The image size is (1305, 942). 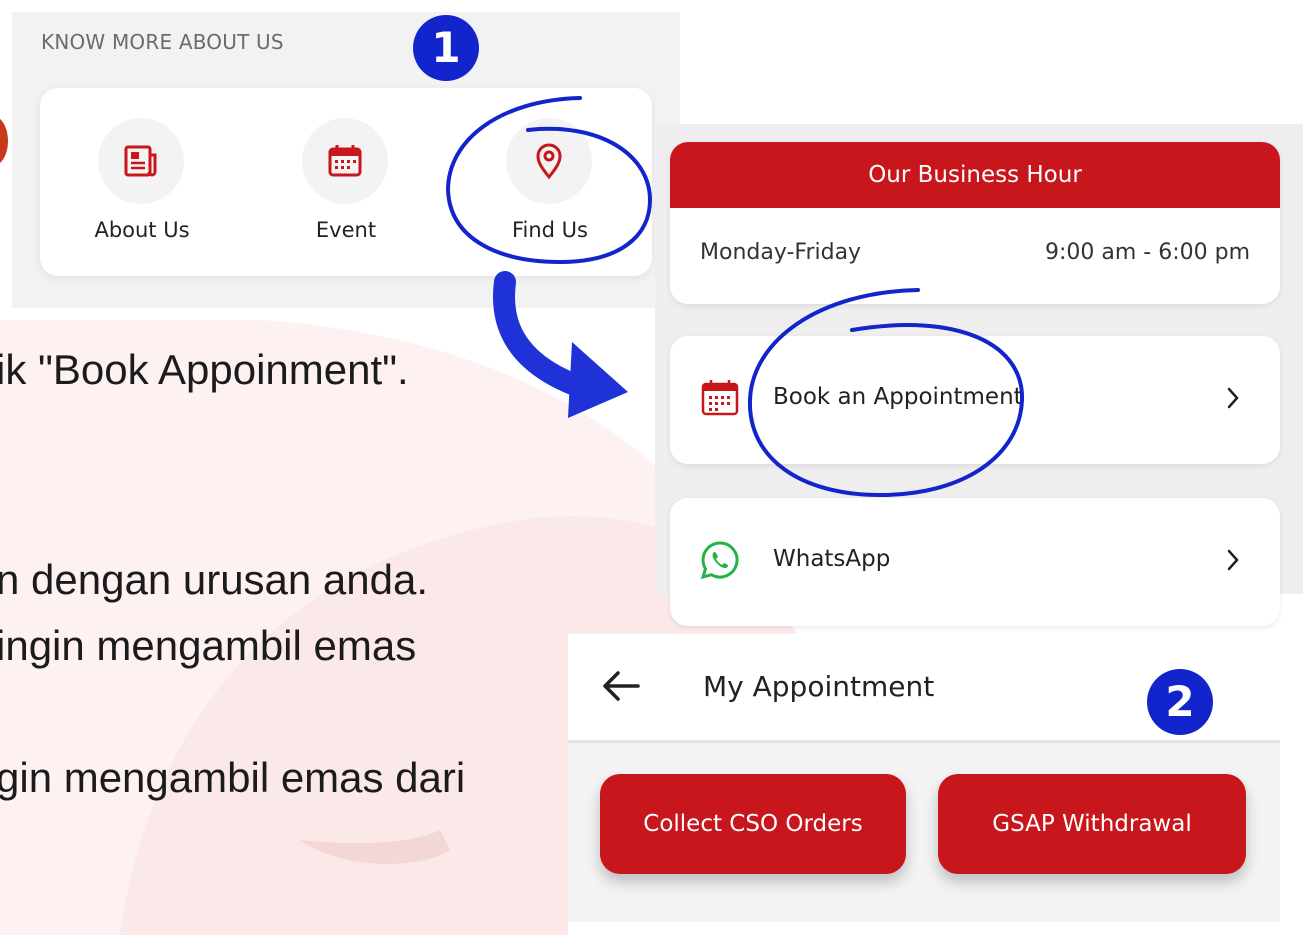 I want to click on business-hour-row: Monday-Friday 9:00 am - 6:00 pm, so click(x=975, y=256).